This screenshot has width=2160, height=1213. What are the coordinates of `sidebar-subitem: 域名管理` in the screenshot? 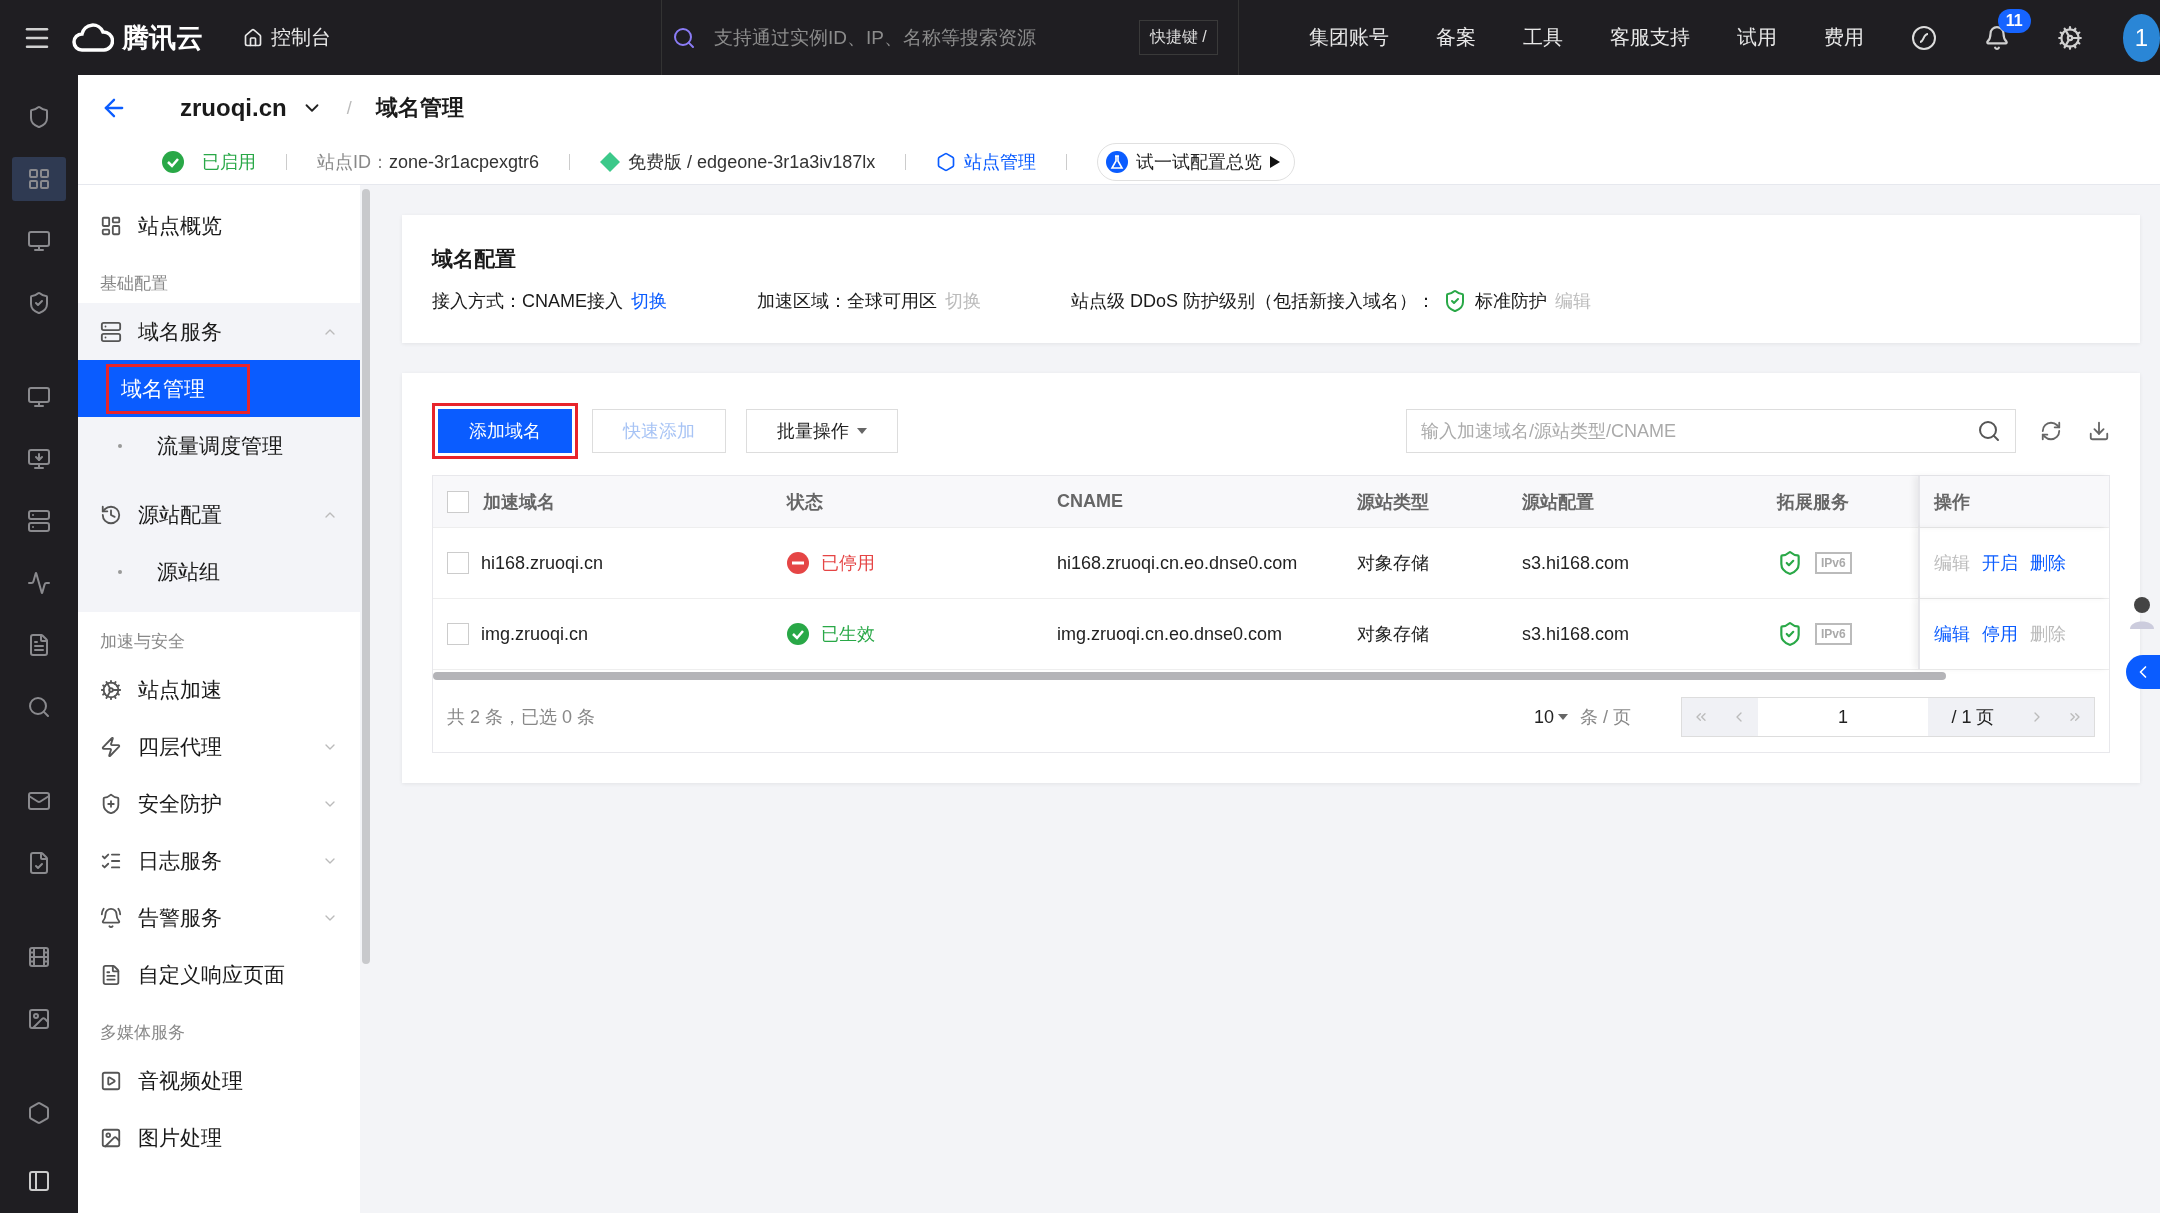 It's located at (219, 388).